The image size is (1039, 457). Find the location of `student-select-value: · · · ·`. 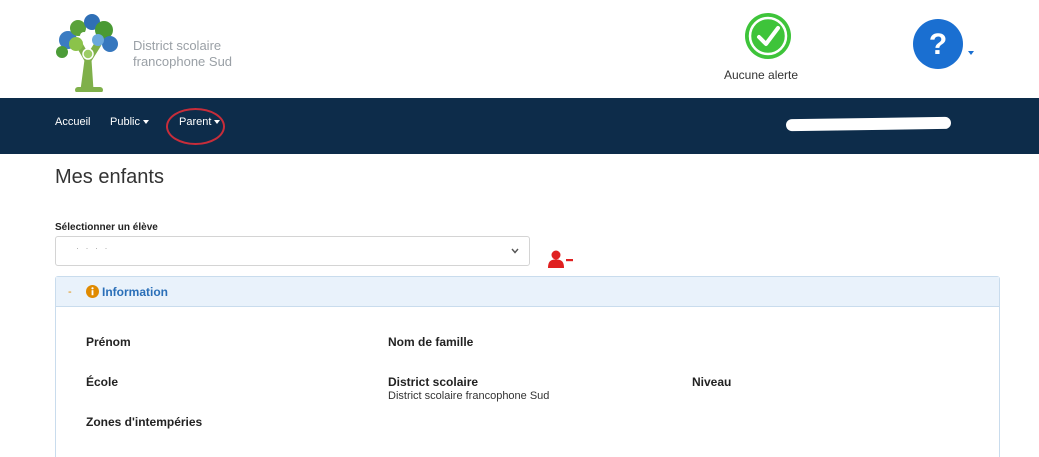

student-select-value: · · · · is located at coordinates (93, 248).